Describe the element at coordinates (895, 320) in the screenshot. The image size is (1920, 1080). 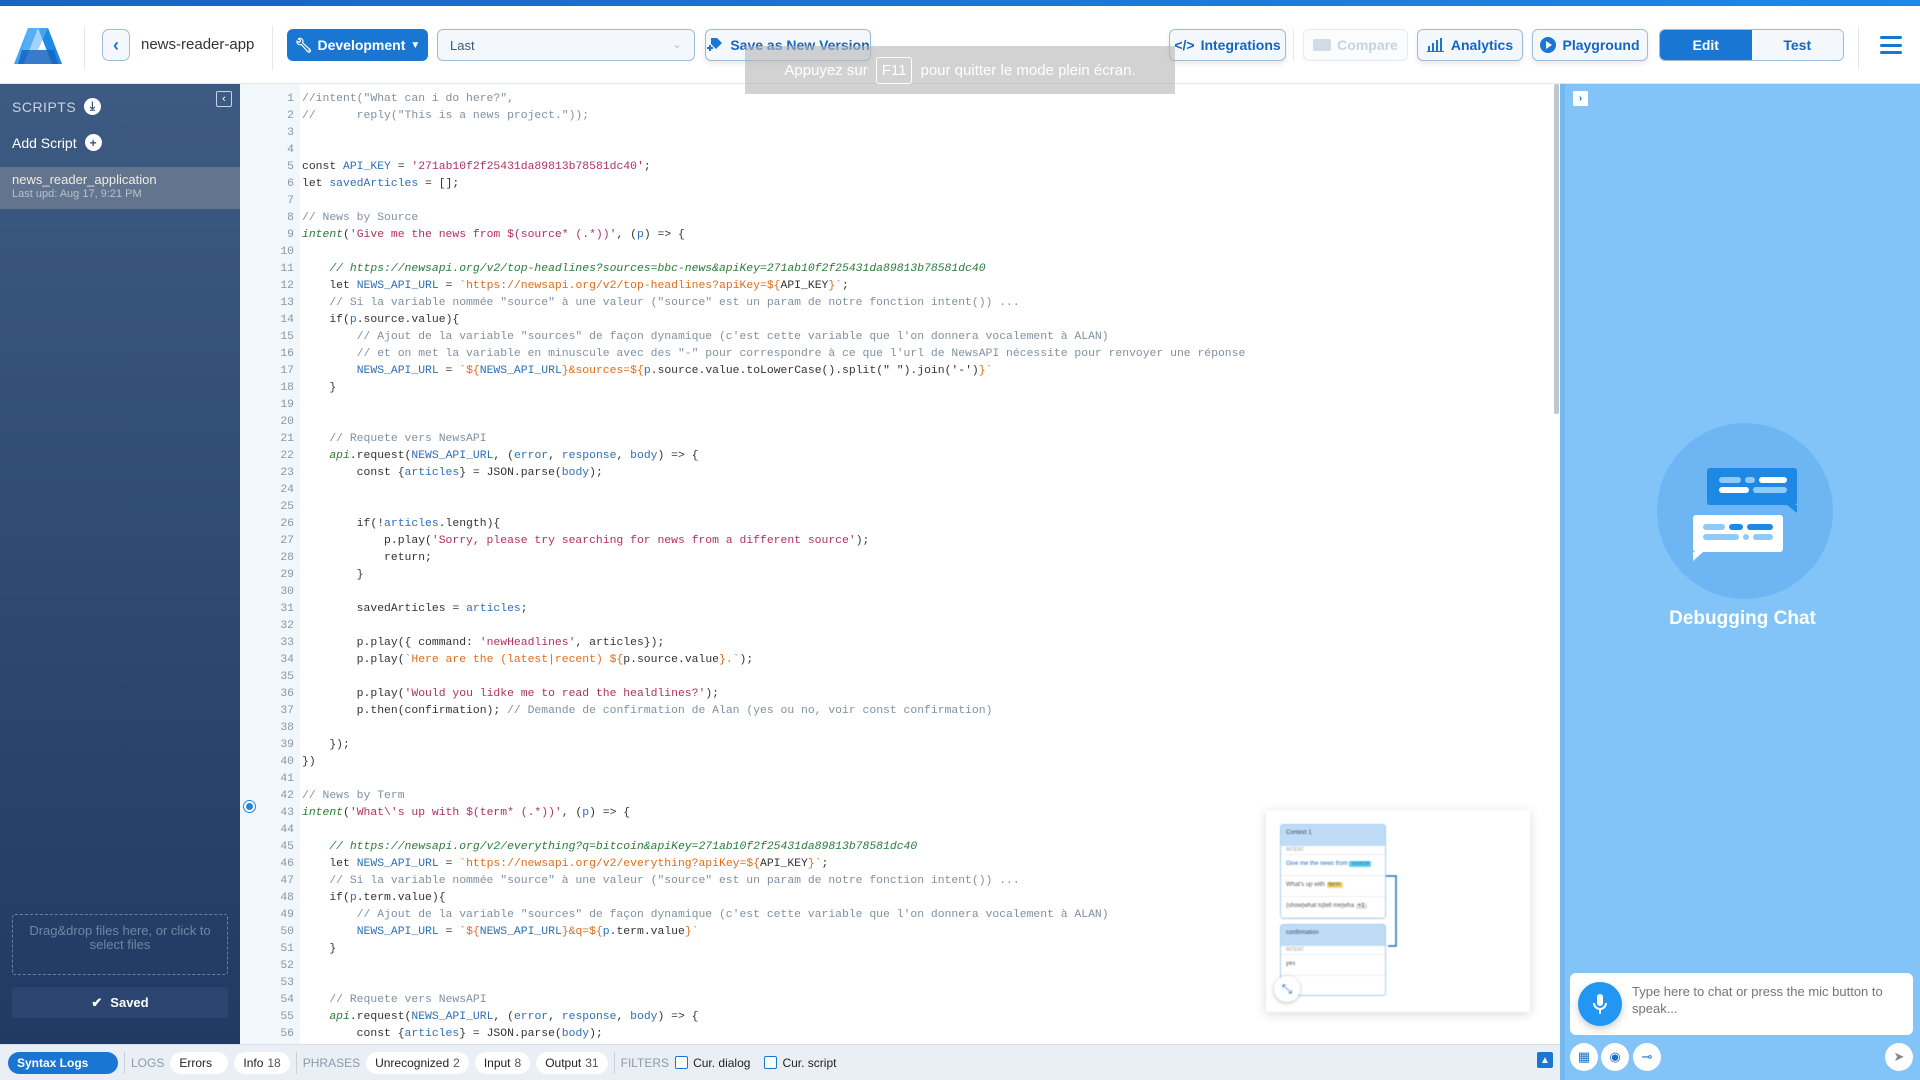
I see `code-line: 14 if(p.source.value){` at that location.